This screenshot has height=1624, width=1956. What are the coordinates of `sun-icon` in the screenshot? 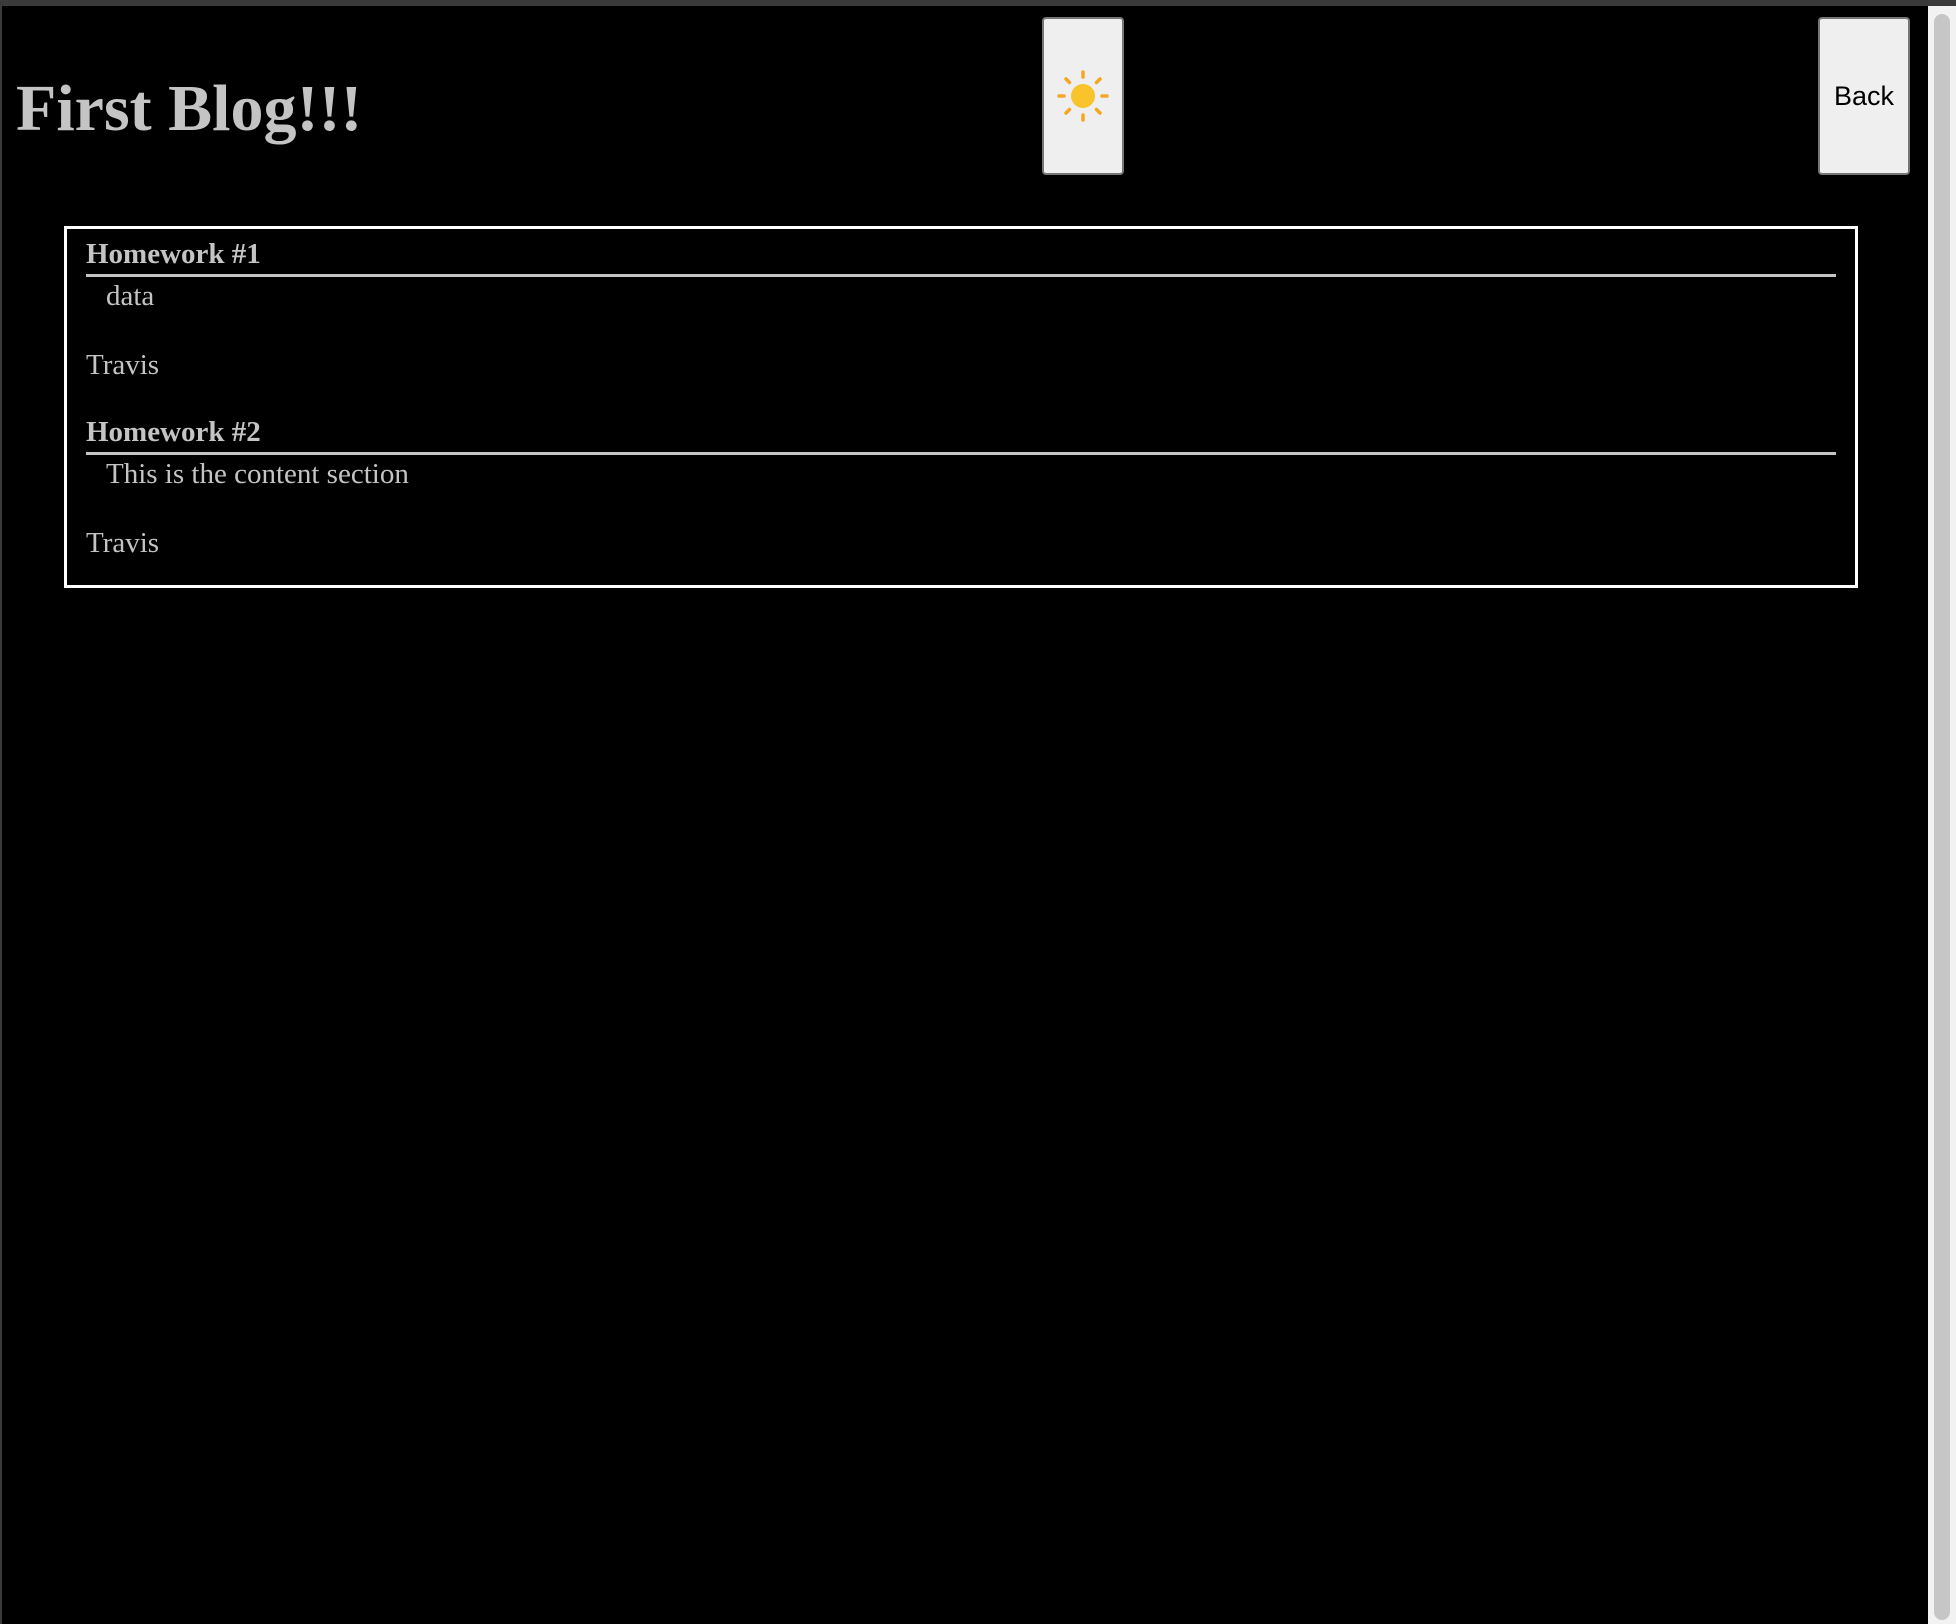 It's located at (1083, 96).